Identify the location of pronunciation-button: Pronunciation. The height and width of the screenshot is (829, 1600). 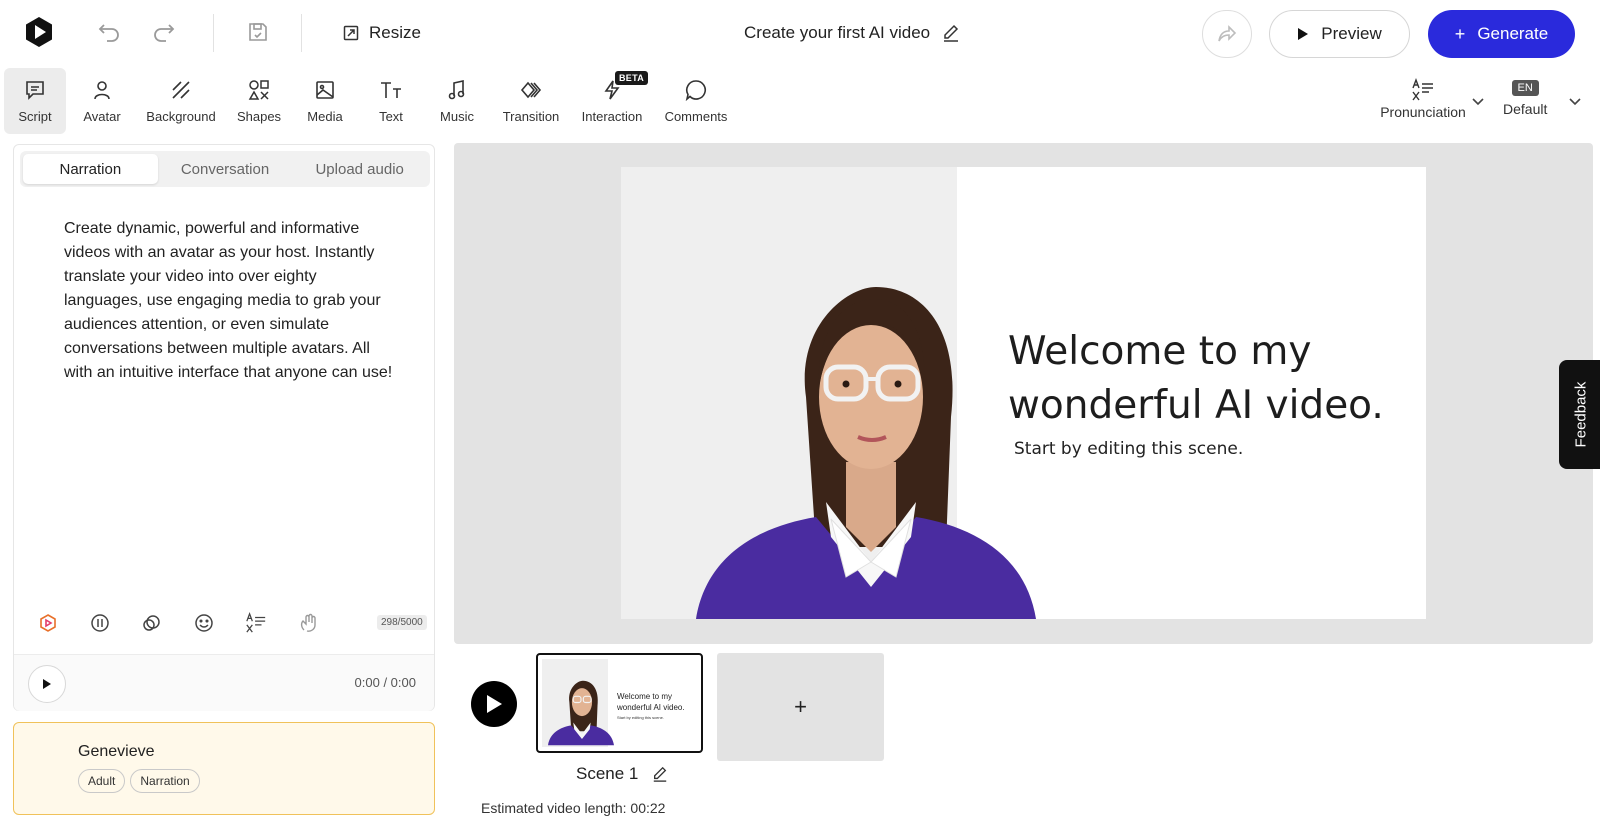
(1423, 98).